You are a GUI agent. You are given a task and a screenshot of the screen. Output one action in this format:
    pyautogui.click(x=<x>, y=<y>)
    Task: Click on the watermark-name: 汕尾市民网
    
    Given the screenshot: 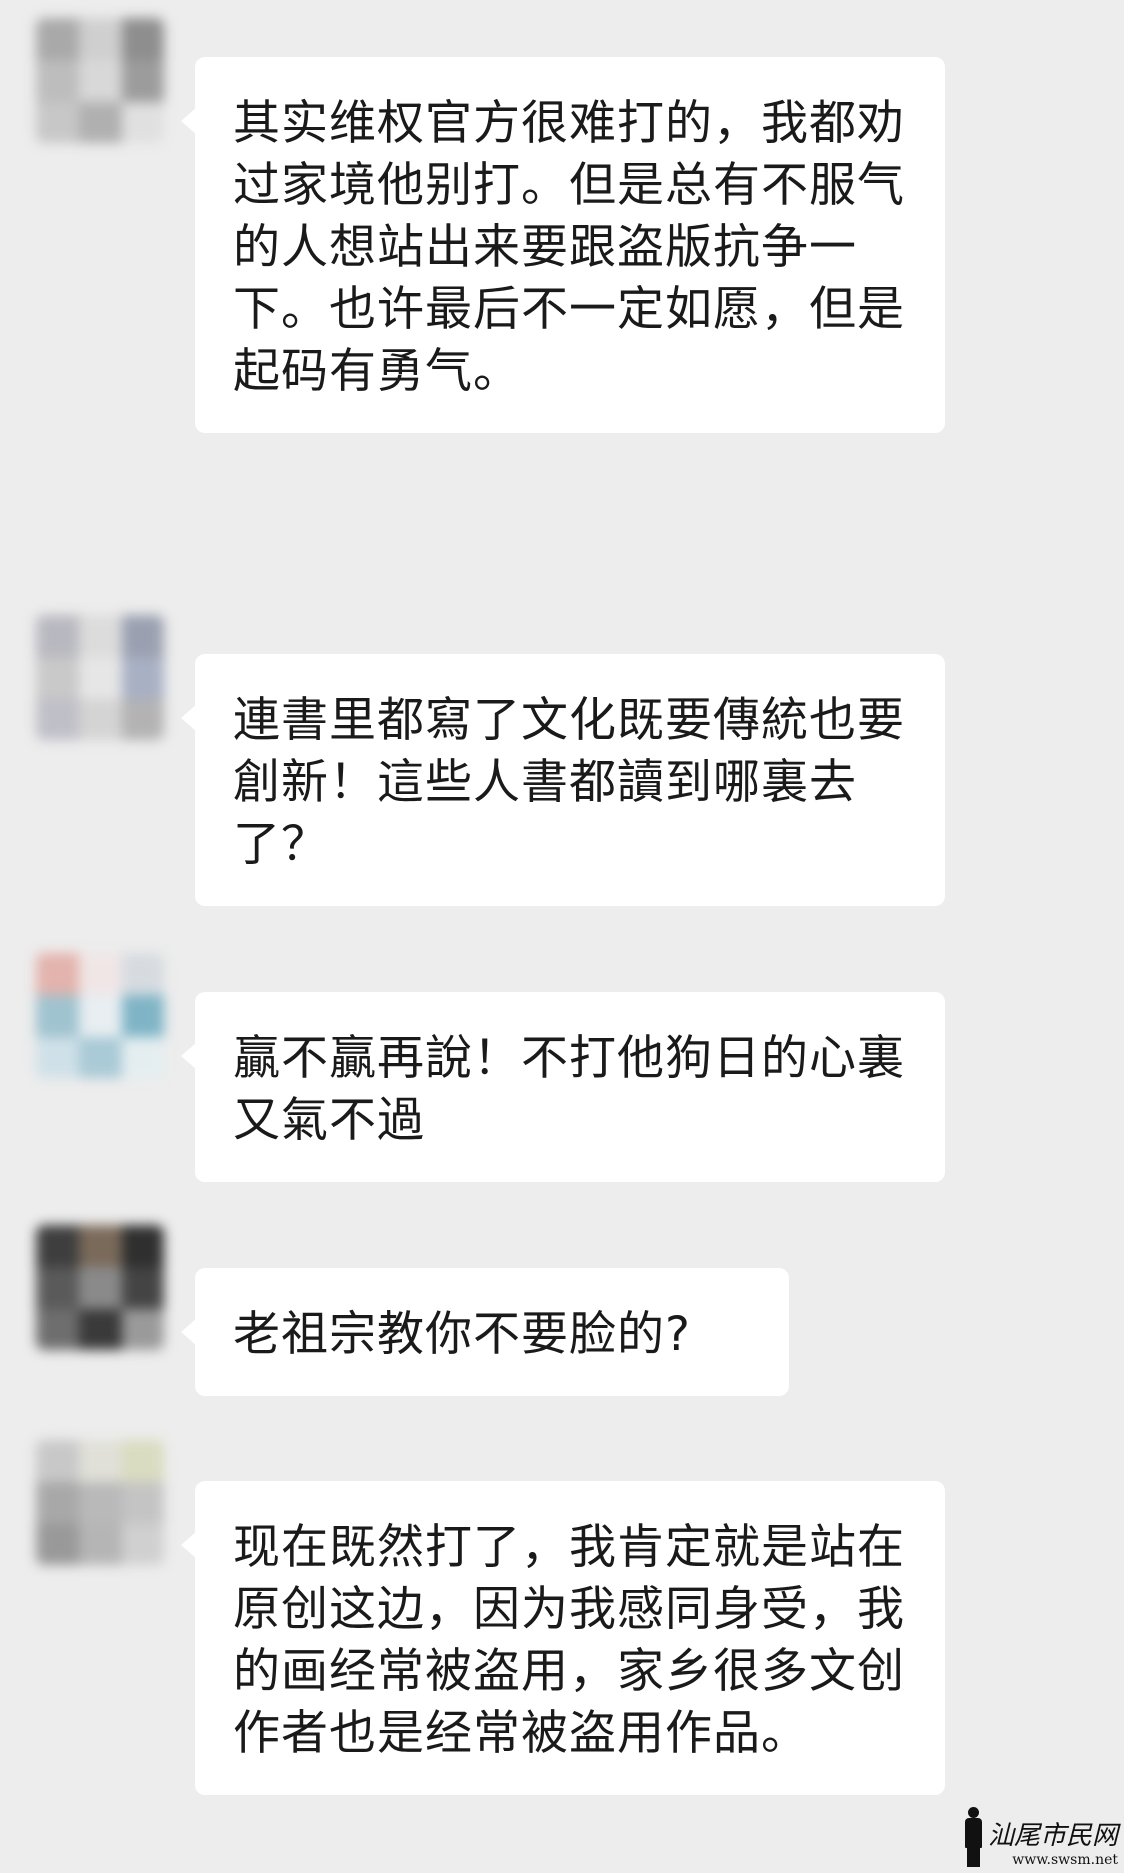 What is the action you would take?
    pyautogui.click(x=1052, y=1836)
    